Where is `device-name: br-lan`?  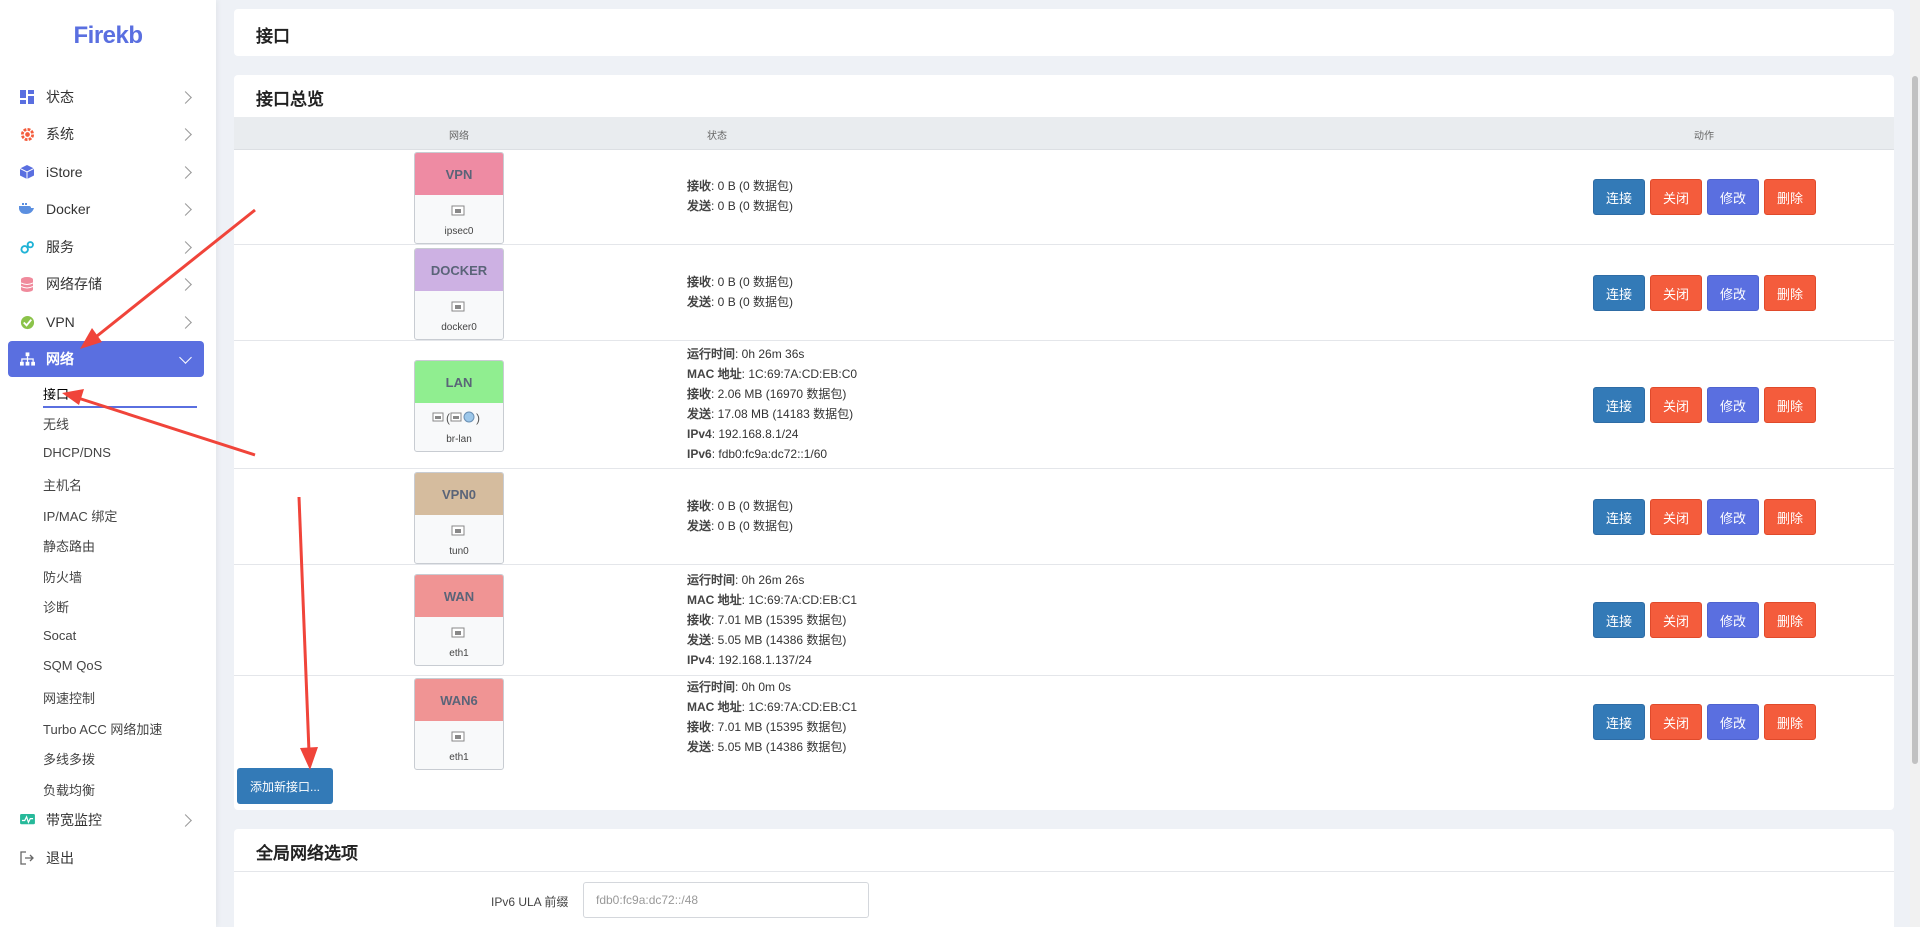 device-name: br-lan is located at coordinates (459, 439).